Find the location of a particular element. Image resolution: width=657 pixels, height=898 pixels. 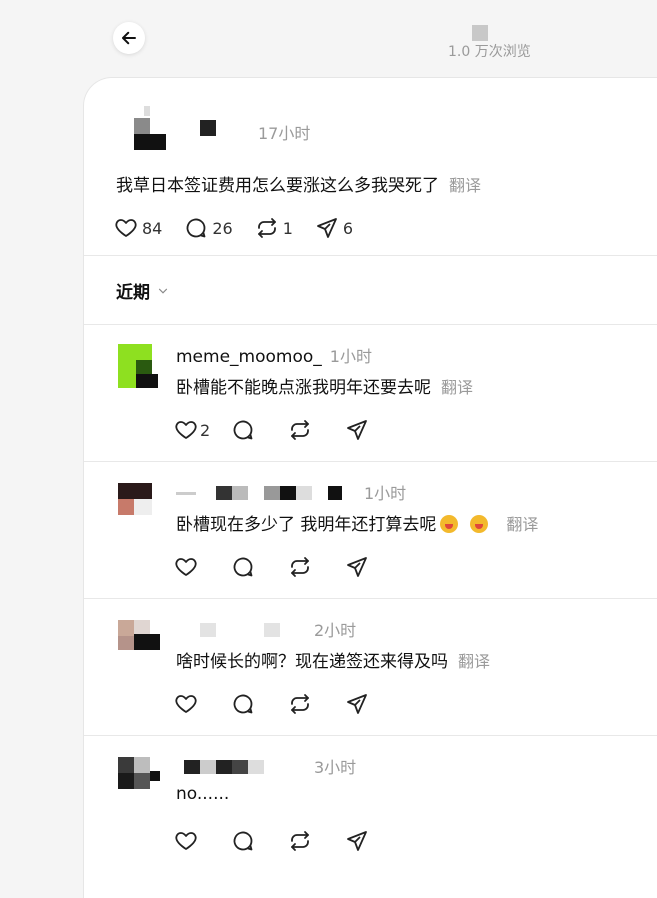

comment-body: 啥时候长的啊？现在递签还来得及吗 is located at coordinates (312, 662).